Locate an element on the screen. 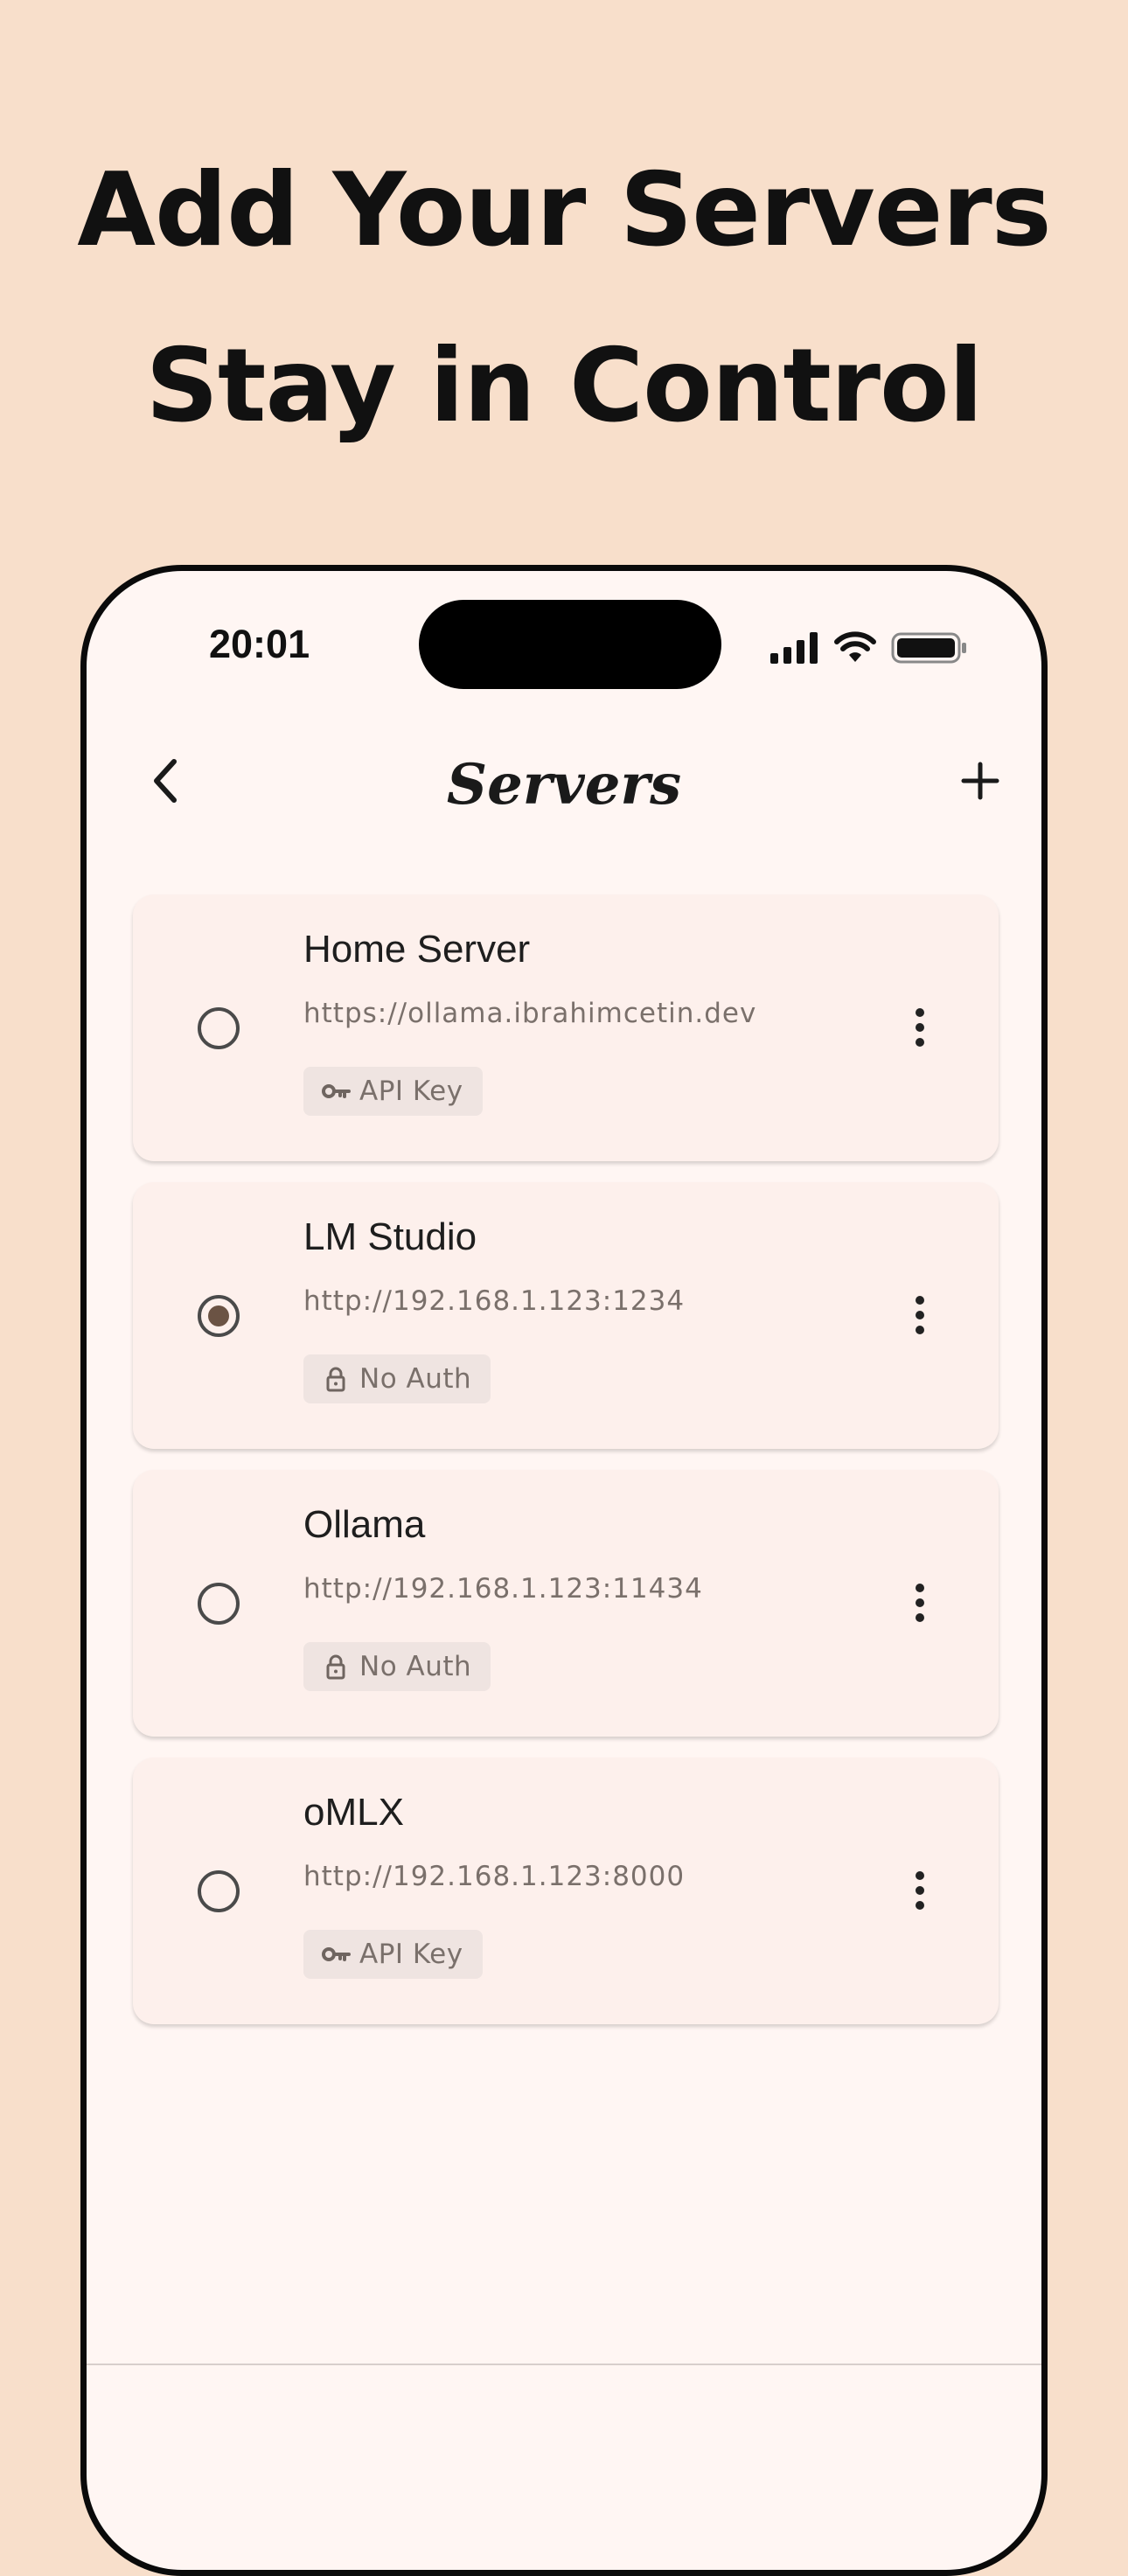 This screenshot has height=2576, width=1128. wifi-icon is located at coordinates (855, 646).